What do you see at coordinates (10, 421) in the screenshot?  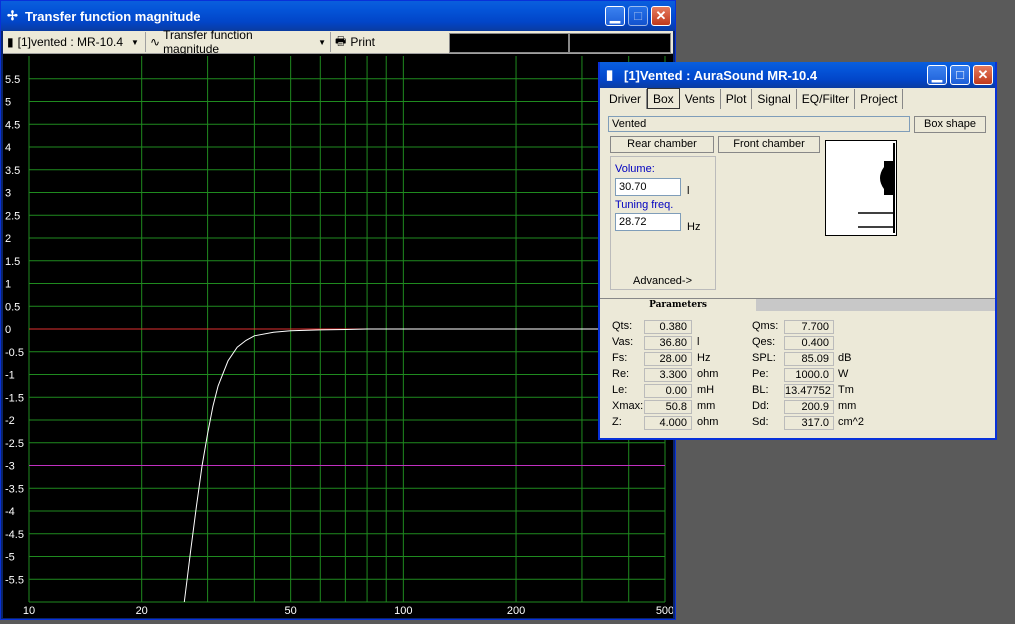 I see `y-tick-label: -2` at bounding box center [10, 421].